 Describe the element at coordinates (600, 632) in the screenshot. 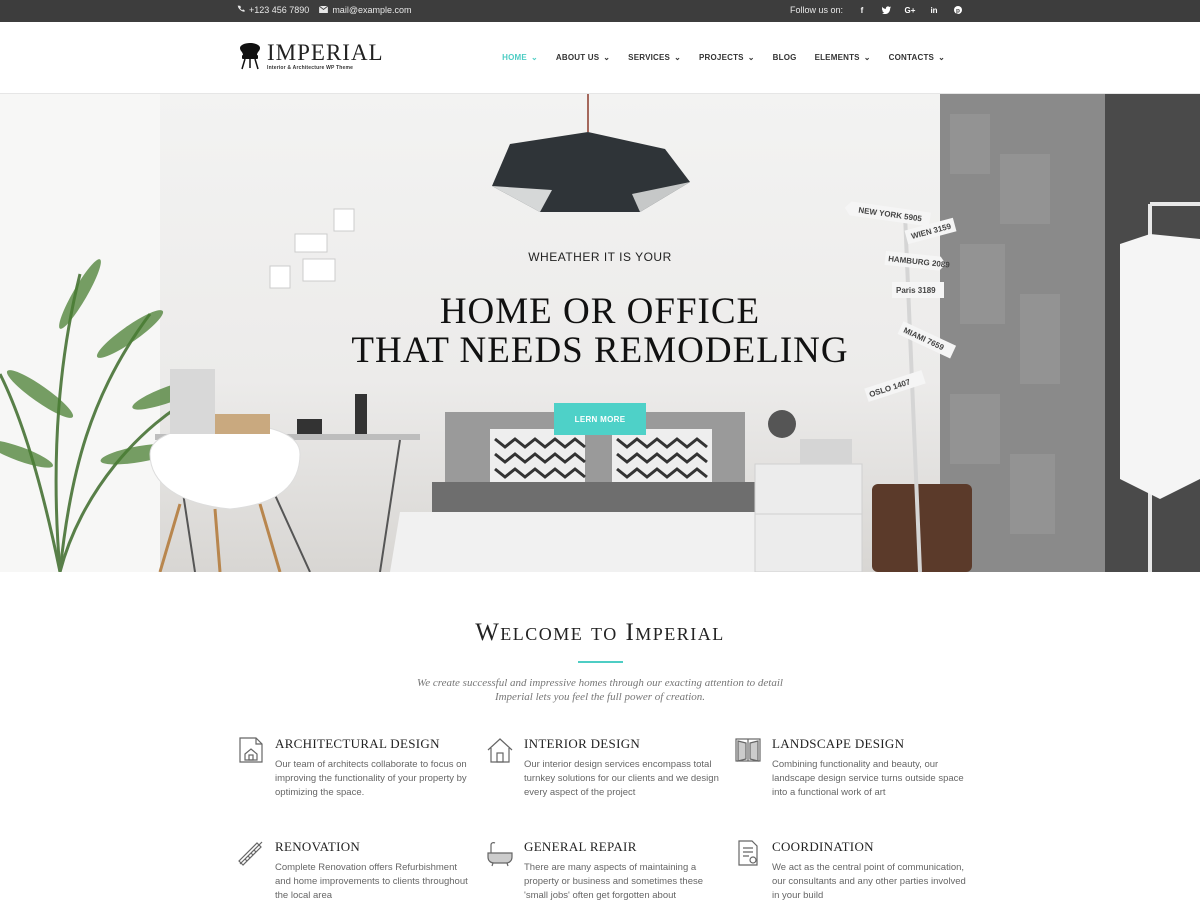

I see `welcome-title: Welcome to Imperial` at that location.